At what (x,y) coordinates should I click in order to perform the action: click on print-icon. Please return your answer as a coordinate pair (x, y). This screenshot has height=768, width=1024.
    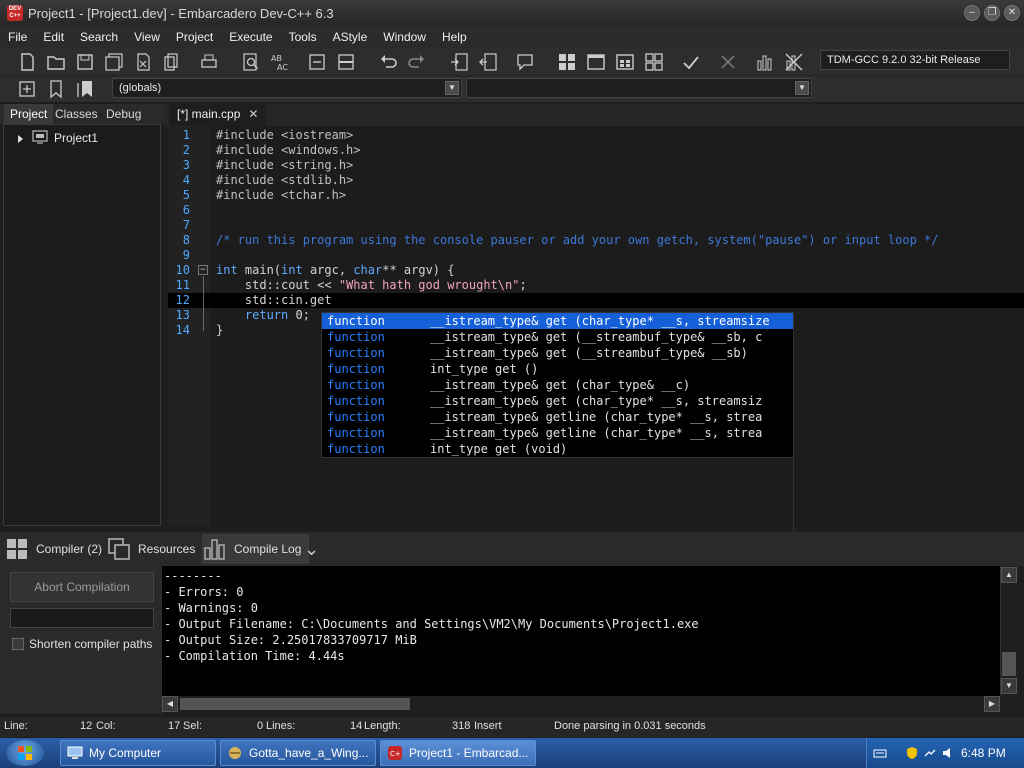
    Looking at the image, I should click on (209, 62).